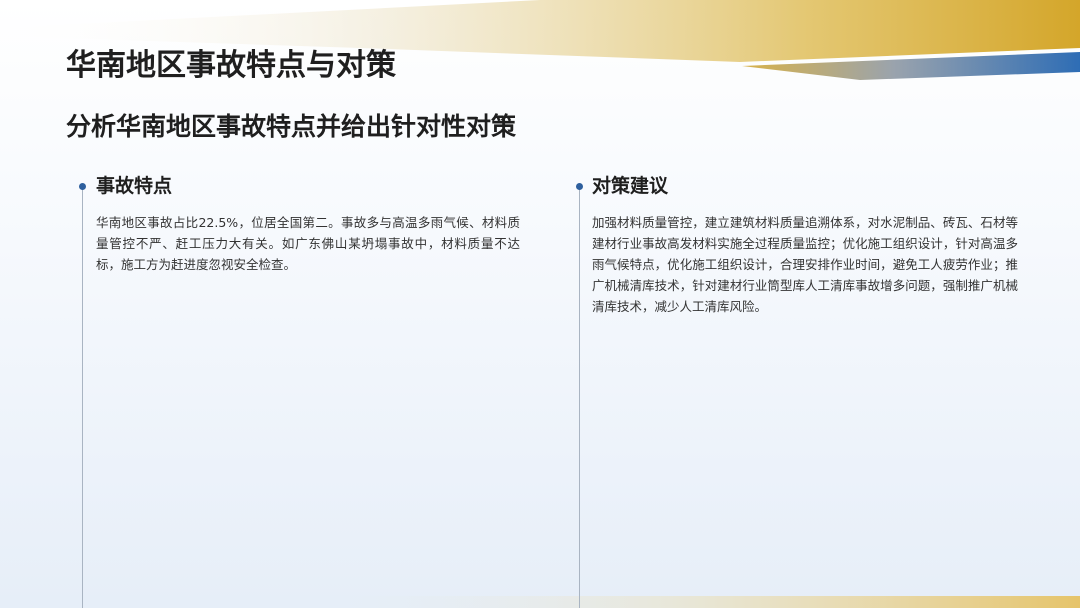  Describe the element at coordinates (231, 65) in the screenshot. I see `slide-title: 华南地区事故特点与对策` at that location.